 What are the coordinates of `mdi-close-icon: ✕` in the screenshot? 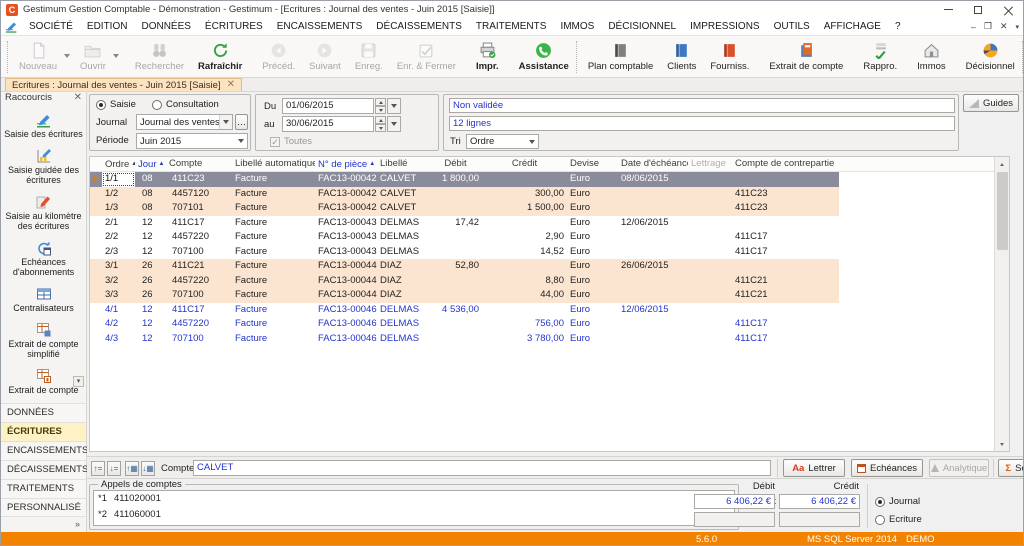 It's located at (1004, 26).